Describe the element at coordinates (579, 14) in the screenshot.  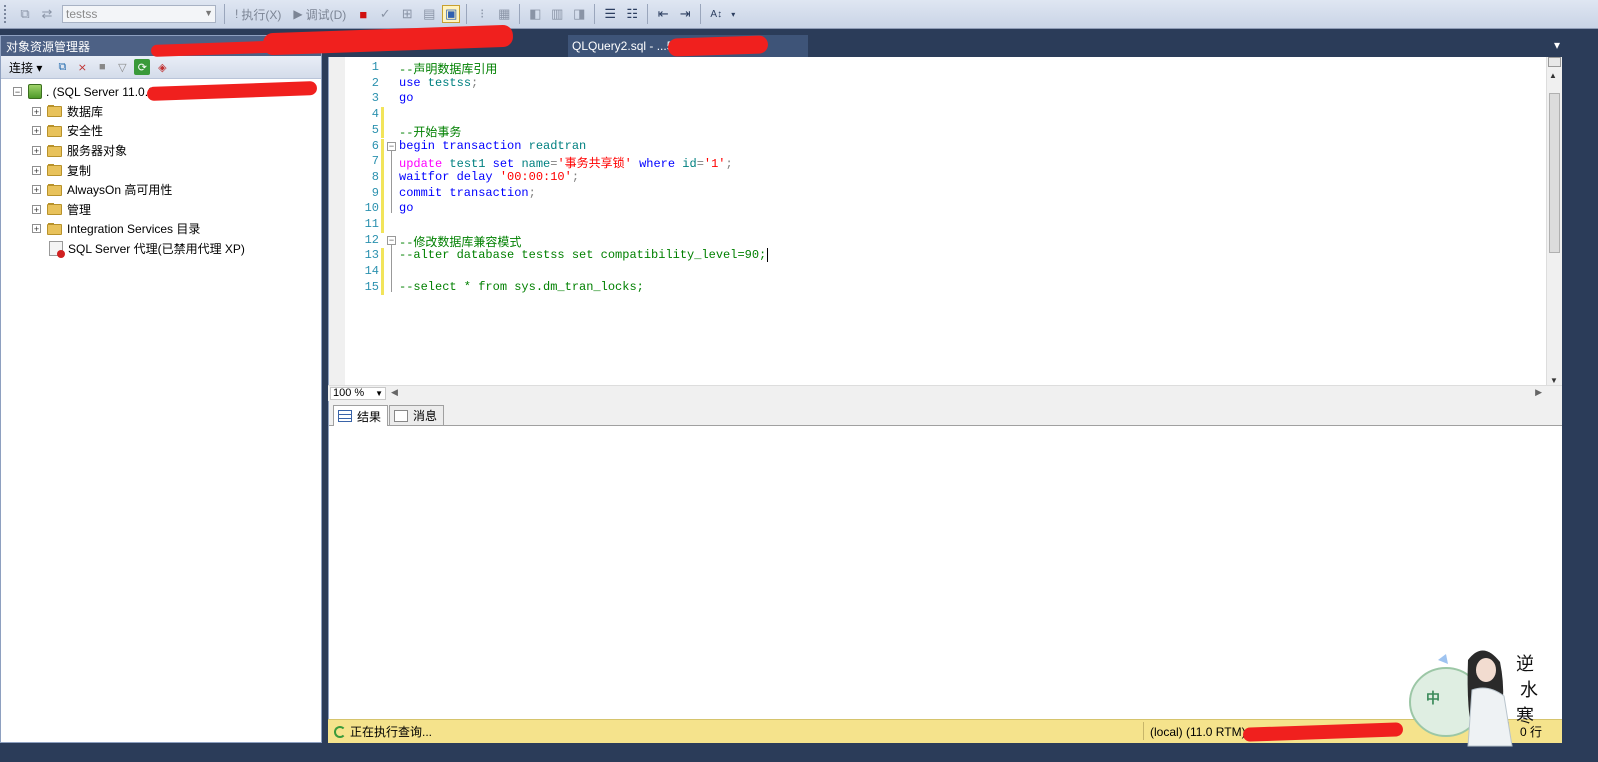
I see `results-to-file-icon: ◨` at that location.